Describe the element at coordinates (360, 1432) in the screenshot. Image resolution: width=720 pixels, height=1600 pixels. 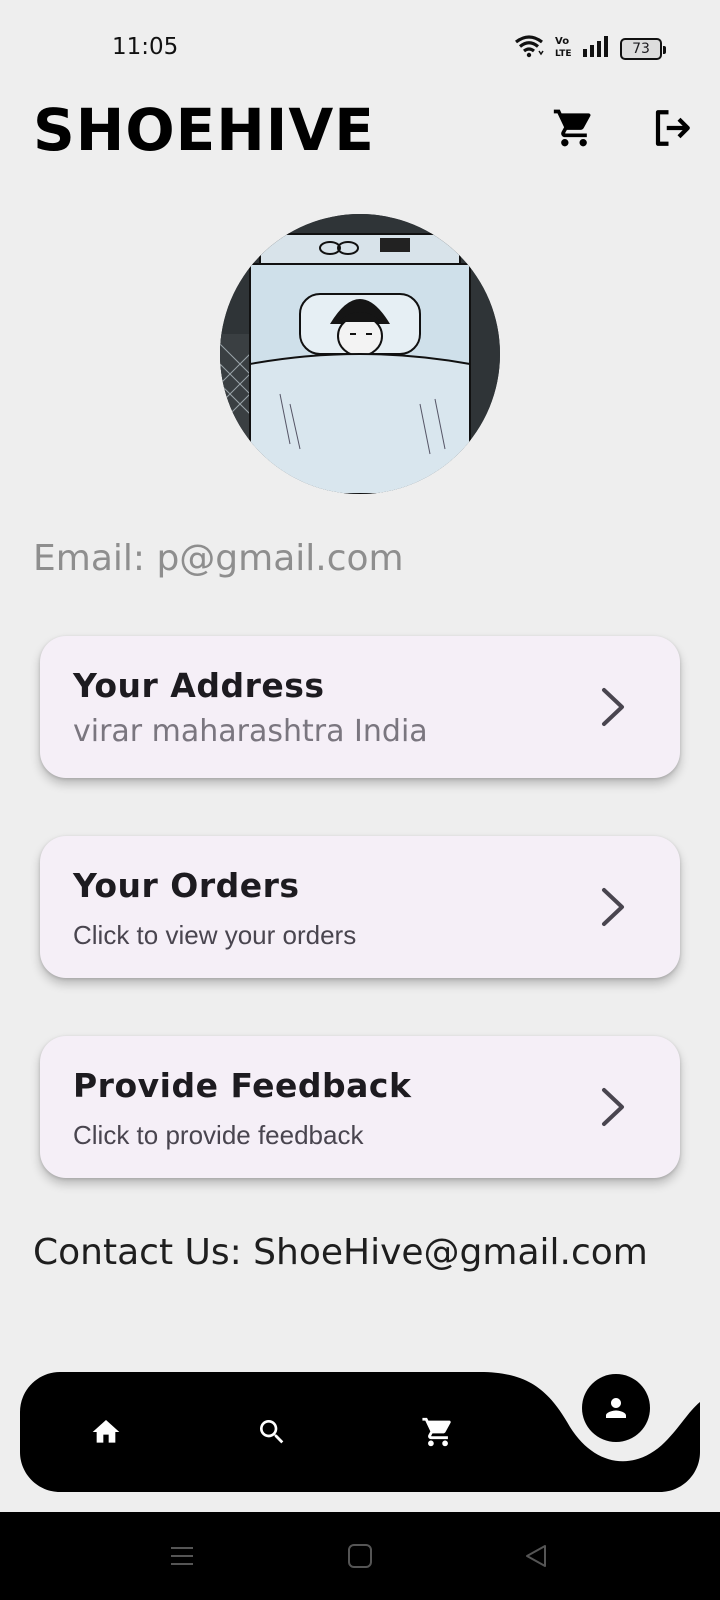
I see `bottom-navigation-bar` at that location.